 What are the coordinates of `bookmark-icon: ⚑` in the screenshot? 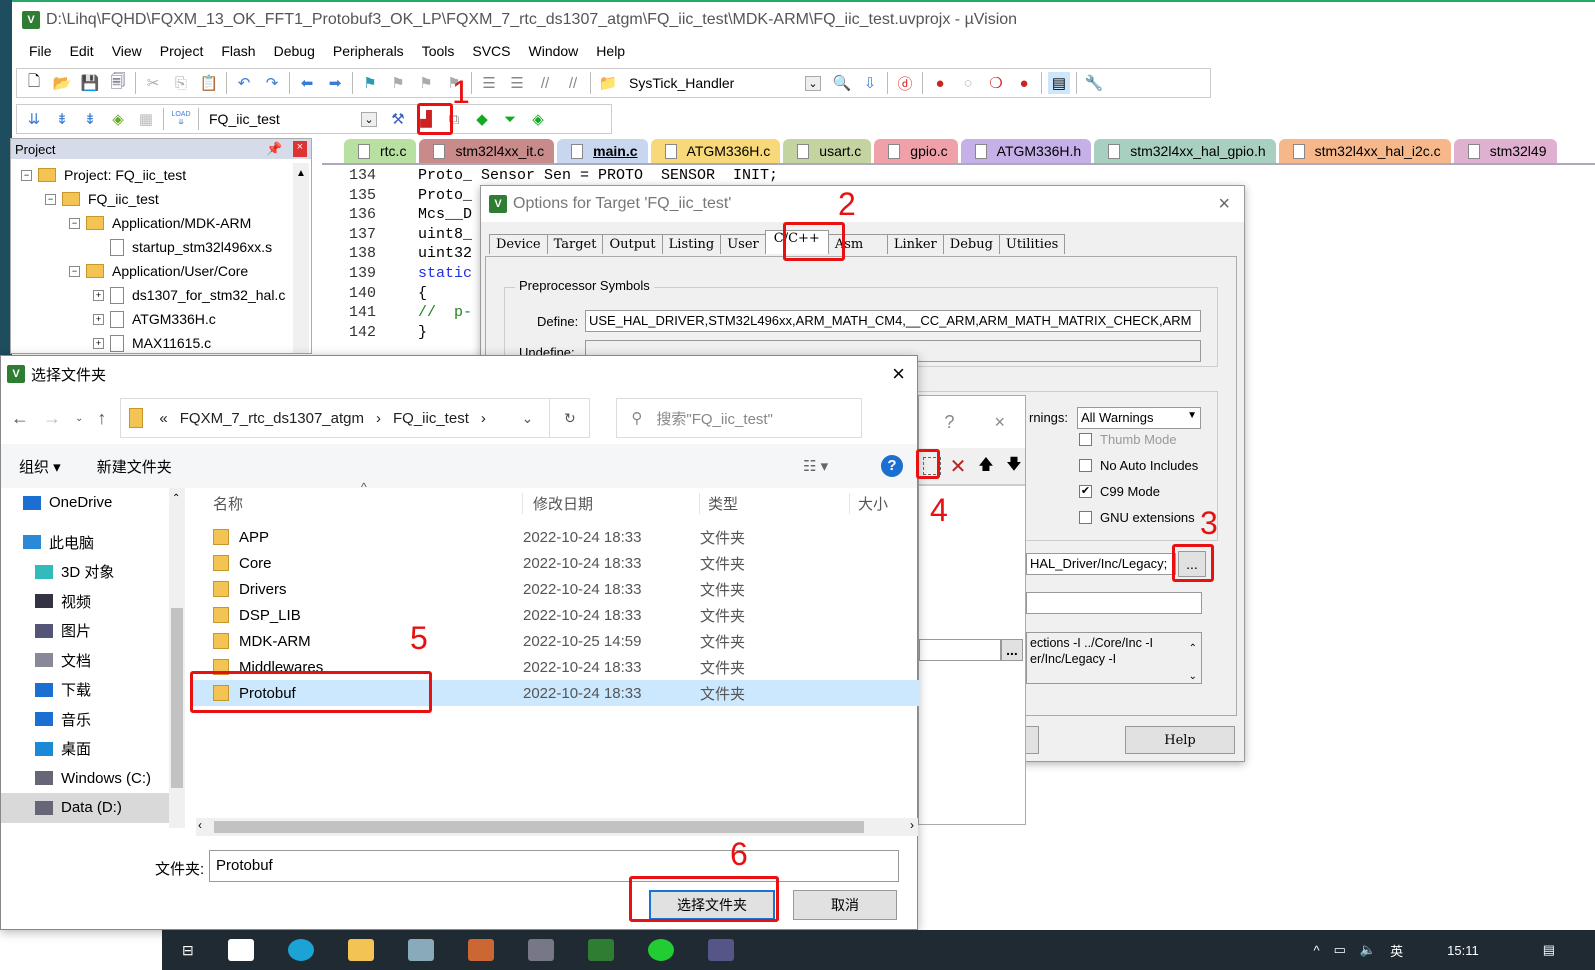 It's located at (370, 83).